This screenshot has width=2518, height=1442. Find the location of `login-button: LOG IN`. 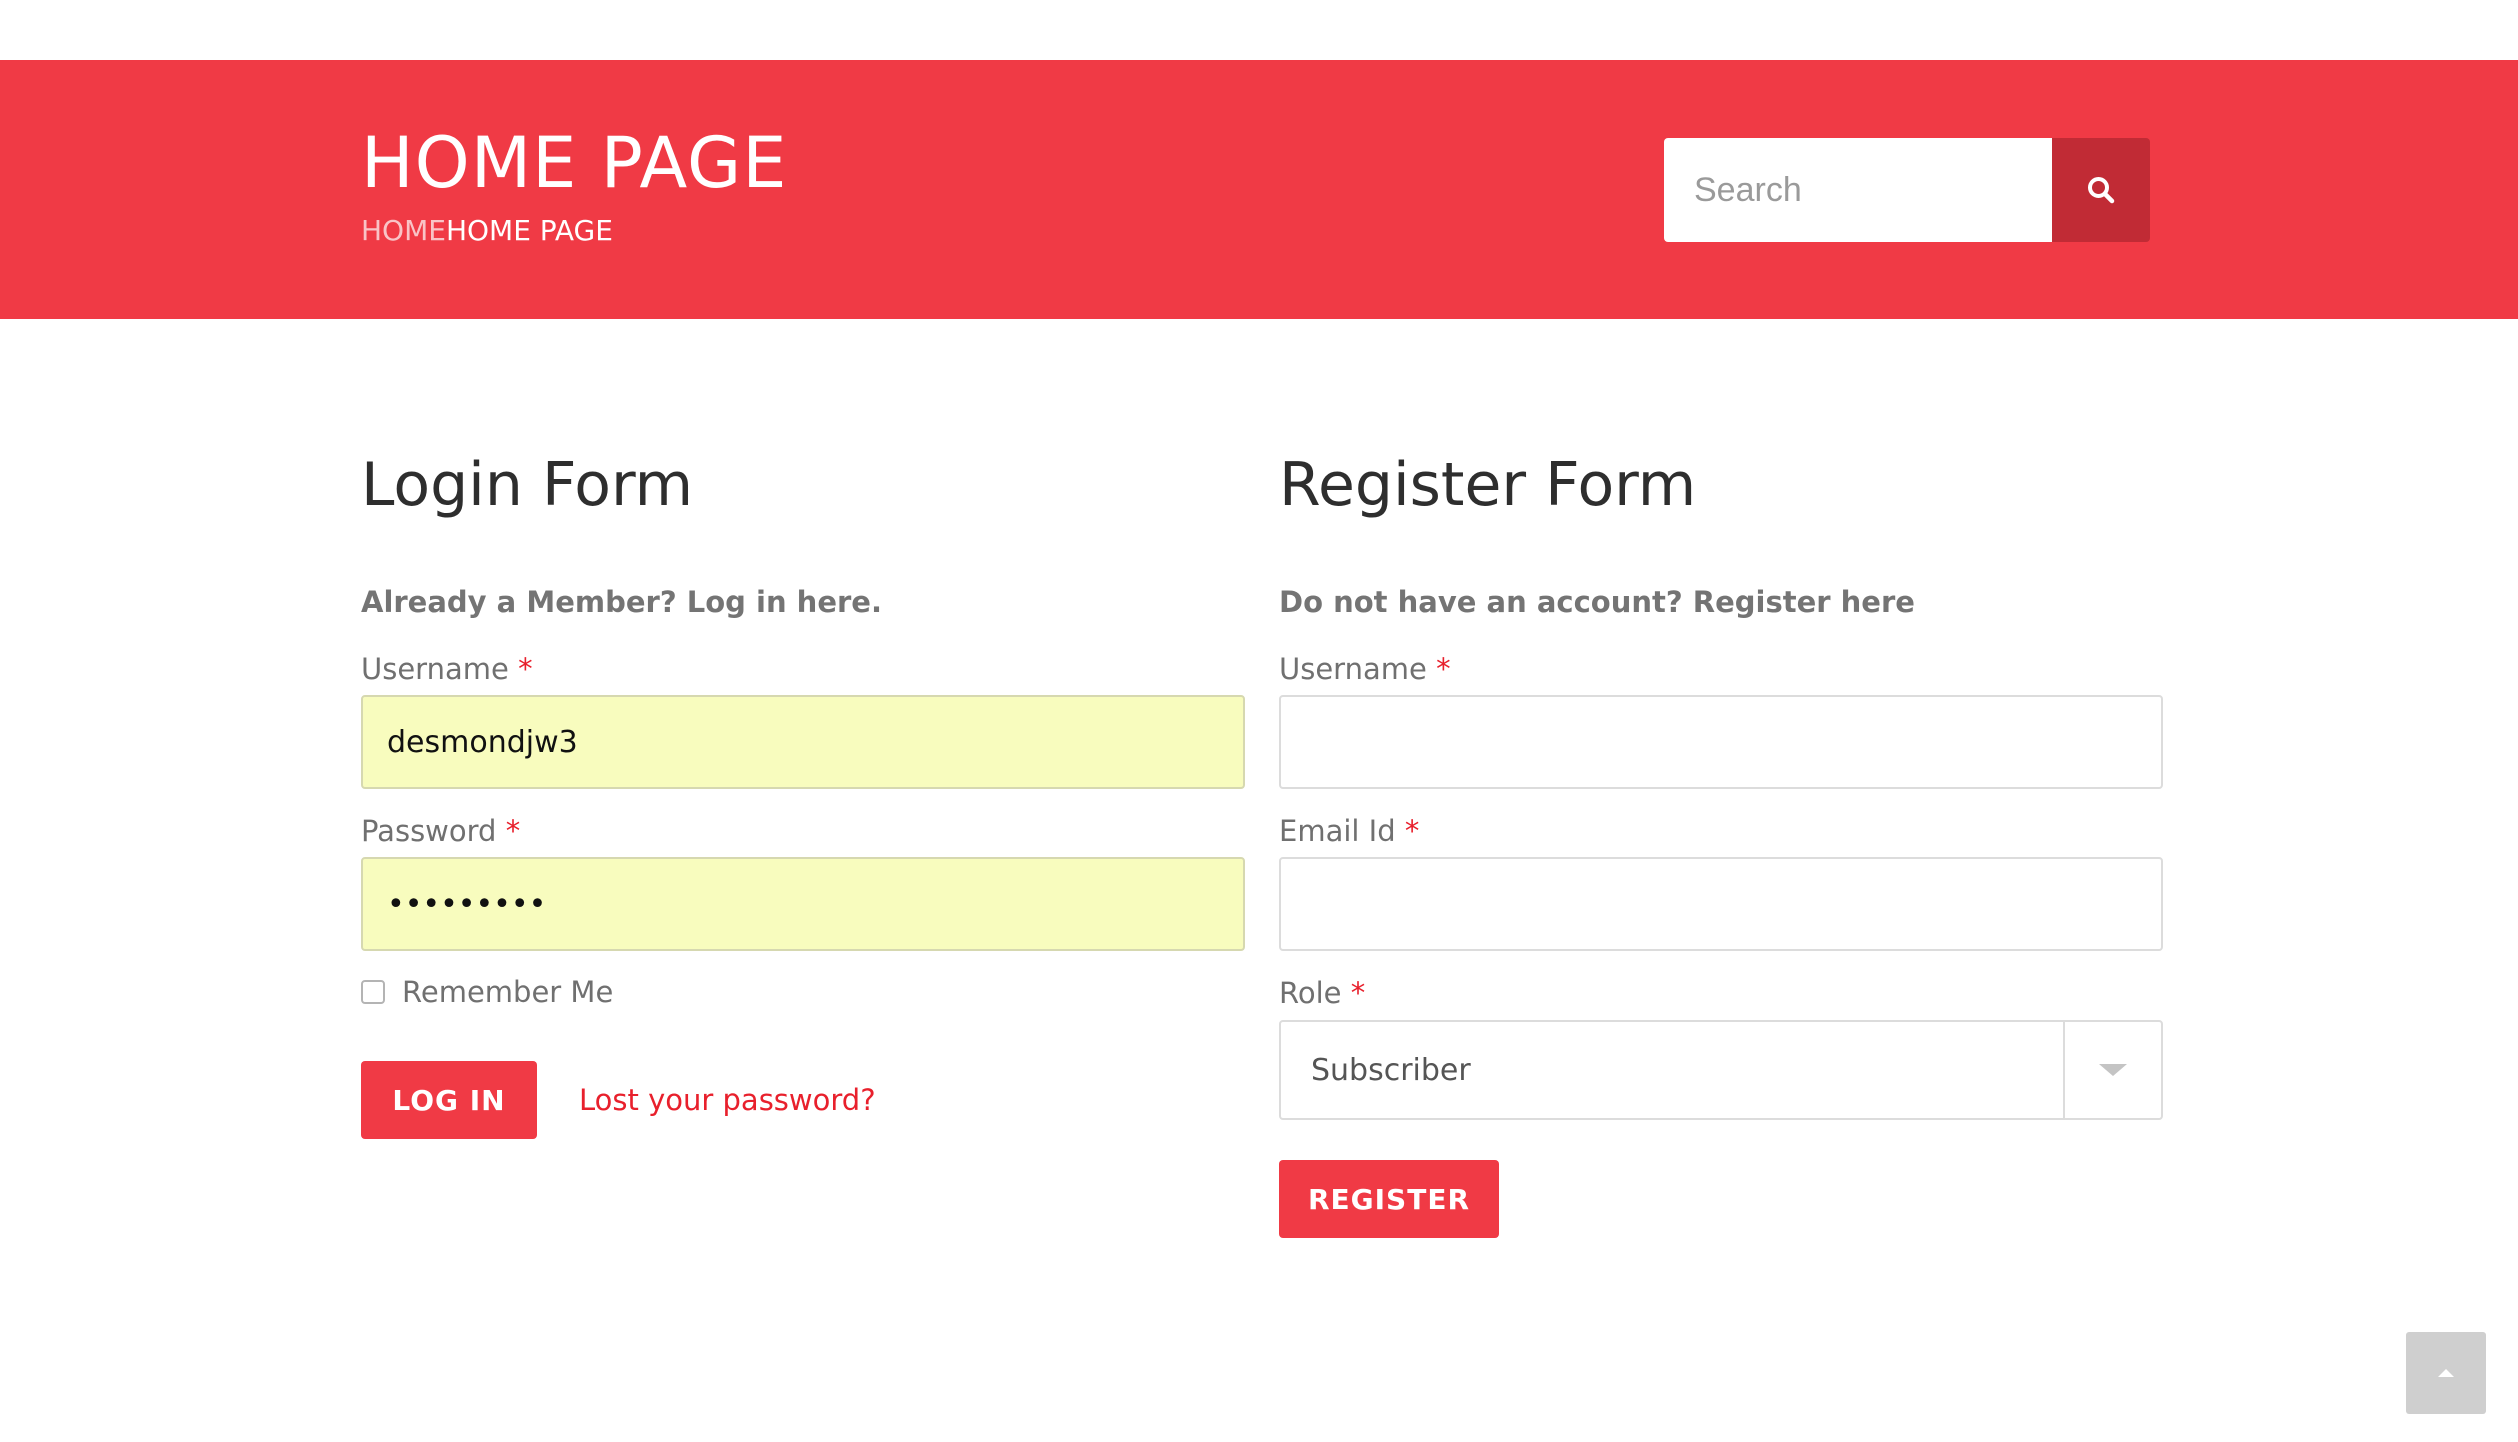

login-button: LOG IN is located at coordinates (449, 1100).